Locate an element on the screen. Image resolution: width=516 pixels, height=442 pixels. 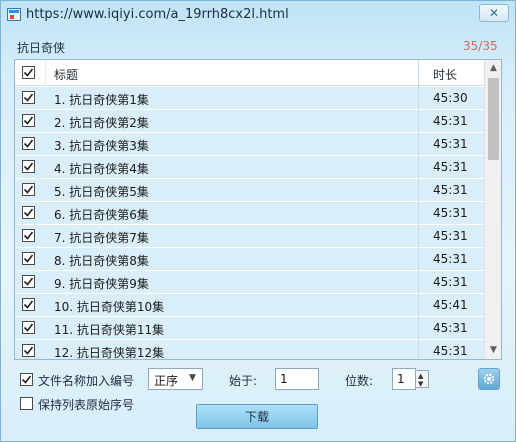
start-input is located at coordinates (297, 379).